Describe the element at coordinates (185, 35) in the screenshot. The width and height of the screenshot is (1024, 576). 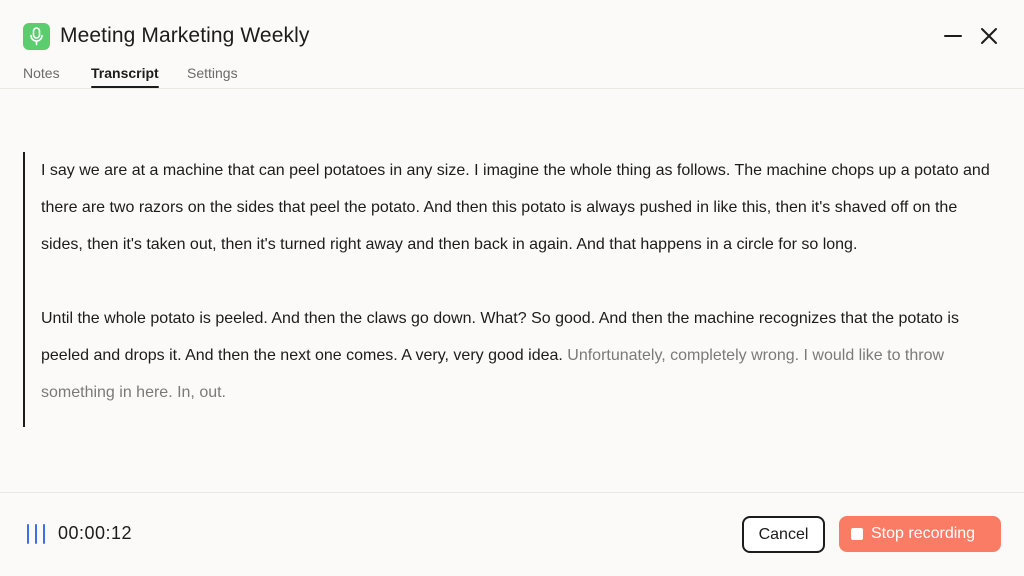
I see `window-title: Meeting Marketing Weekly` at that location.